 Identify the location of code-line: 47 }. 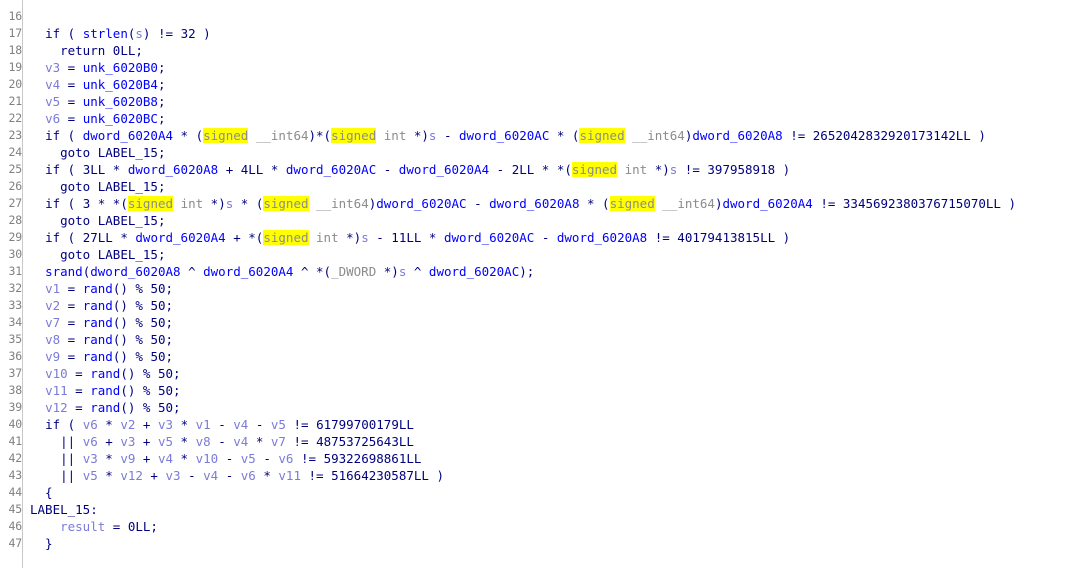
(540, 543).